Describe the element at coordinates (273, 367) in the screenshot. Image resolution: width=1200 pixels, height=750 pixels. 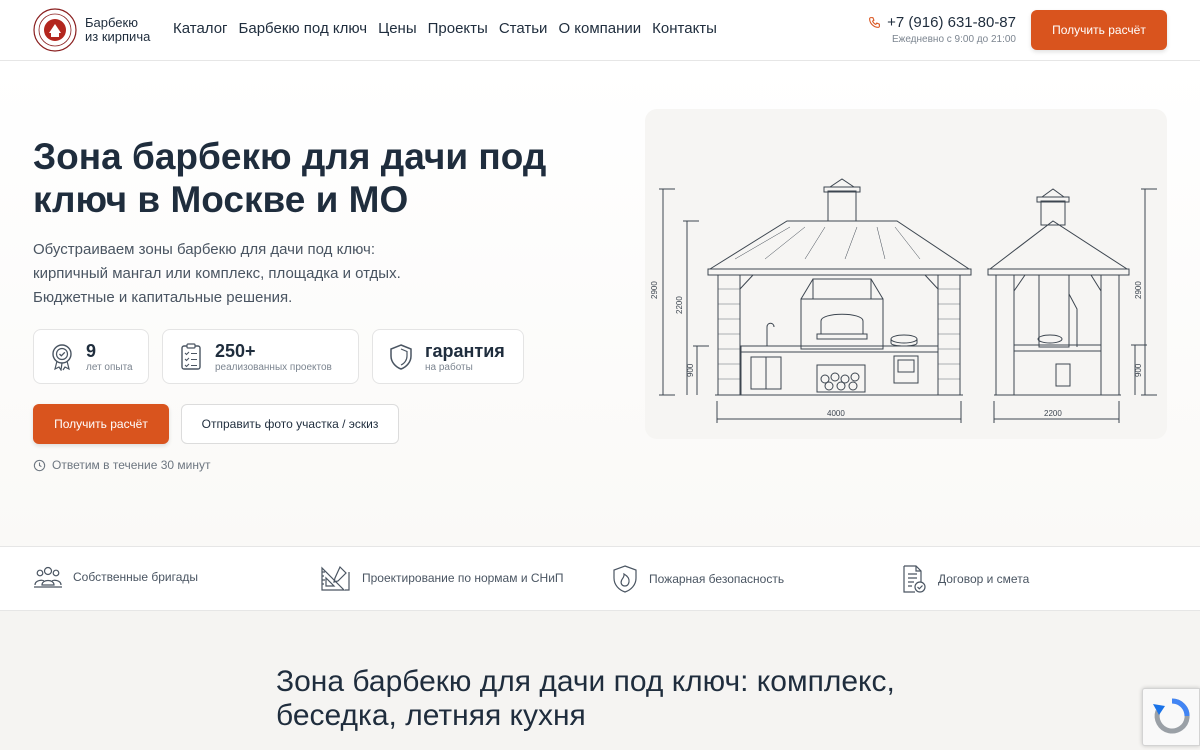
I see `stat-projects-label: реализованных проектов` at that location.